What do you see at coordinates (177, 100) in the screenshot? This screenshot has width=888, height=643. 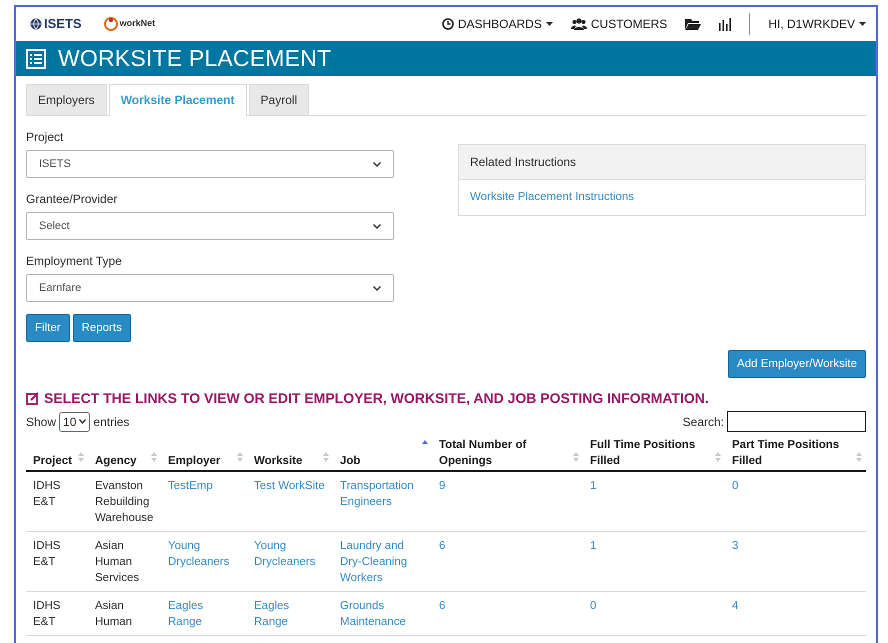 I see `tab: Worksite Placement` at bounding box center [177, 100].